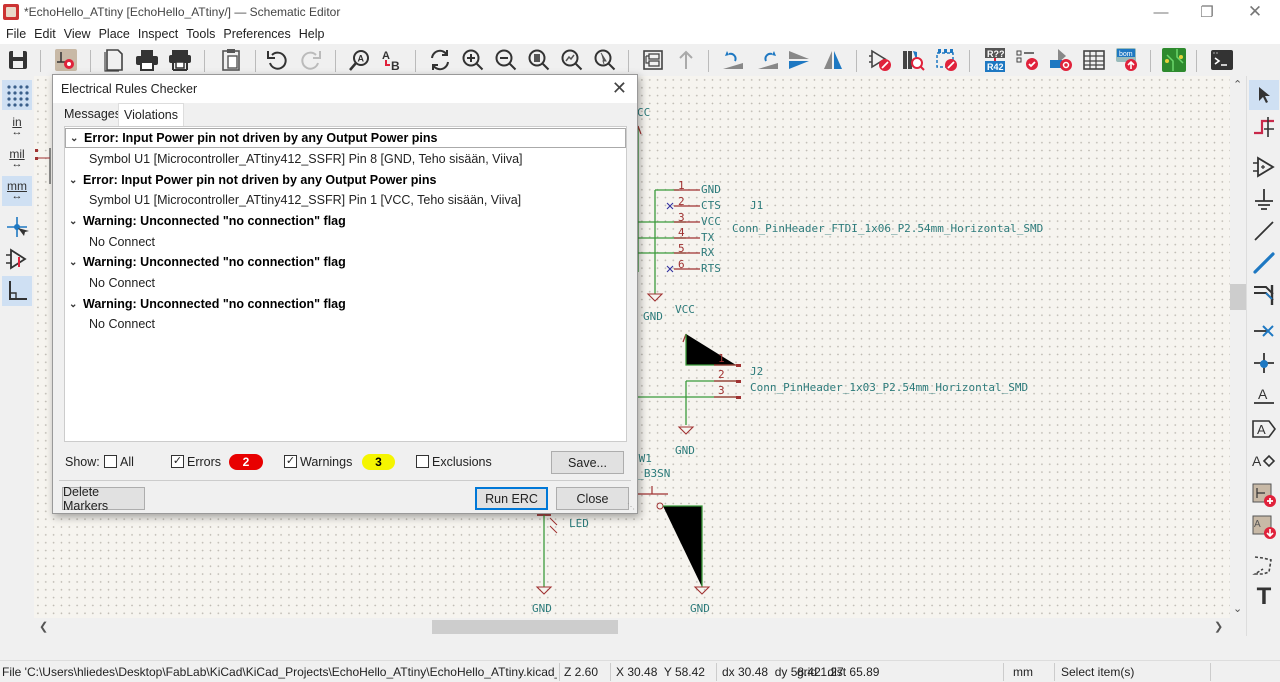 The height and width of the screenshot is (682, 1280). Describe the element at coordinates (733, 60) in the screenshot. I see `rotate-ccw-icon` at that location.